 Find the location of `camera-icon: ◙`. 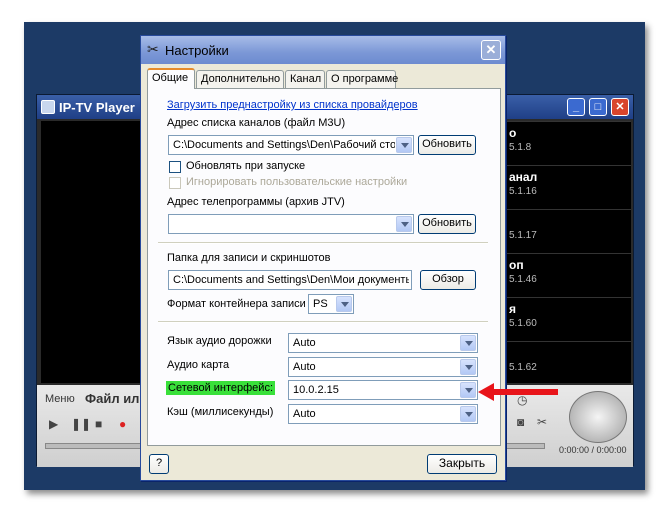

camera-icon: ◙ is located at coordinates (520, 422).